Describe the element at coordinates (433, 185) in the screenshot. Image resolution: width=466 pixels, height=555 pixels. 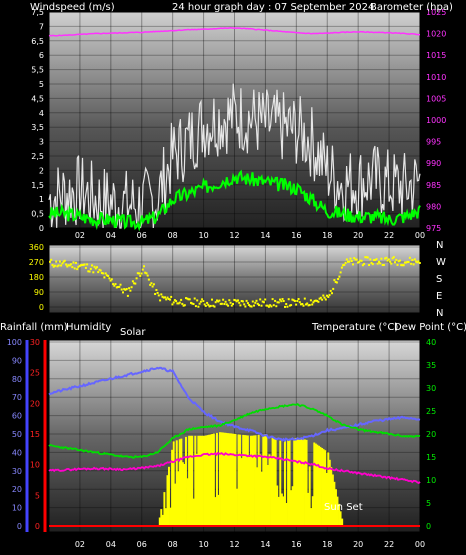
I see `barometer-tick-label: 985` at that location.